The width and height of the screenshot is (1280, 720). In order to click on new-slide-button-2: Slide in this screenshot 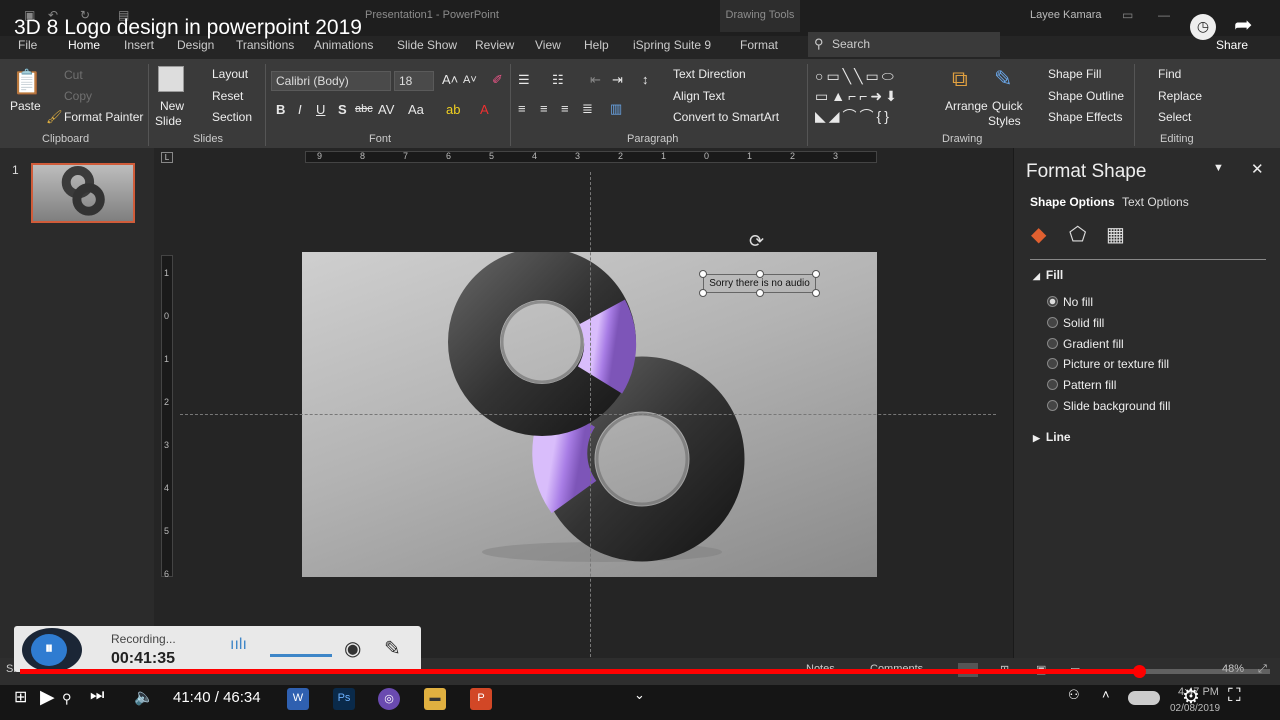, I will do `click(168, 121)`.